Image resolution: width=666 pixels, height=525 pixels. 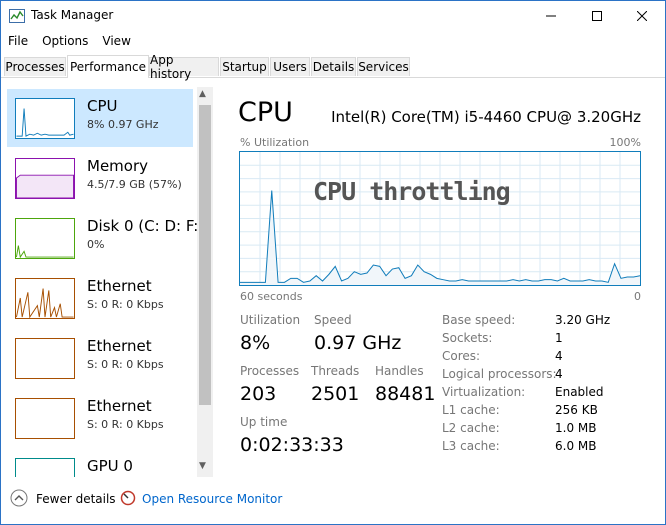 What do you see at coordinates (184, 67) in the screenshot?
I see `tab-app-history: App history` at bounding box center [184, 67].